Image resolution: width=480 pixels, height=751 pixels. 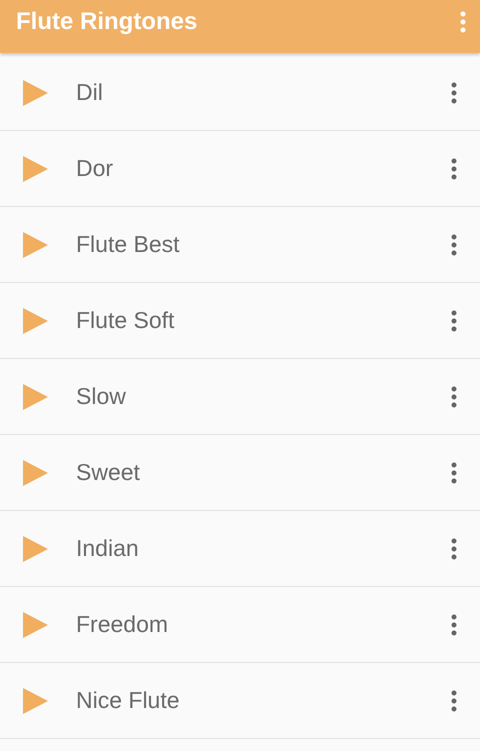 I want to click on ringtone-name: Indian, so click(x=108, y=548).